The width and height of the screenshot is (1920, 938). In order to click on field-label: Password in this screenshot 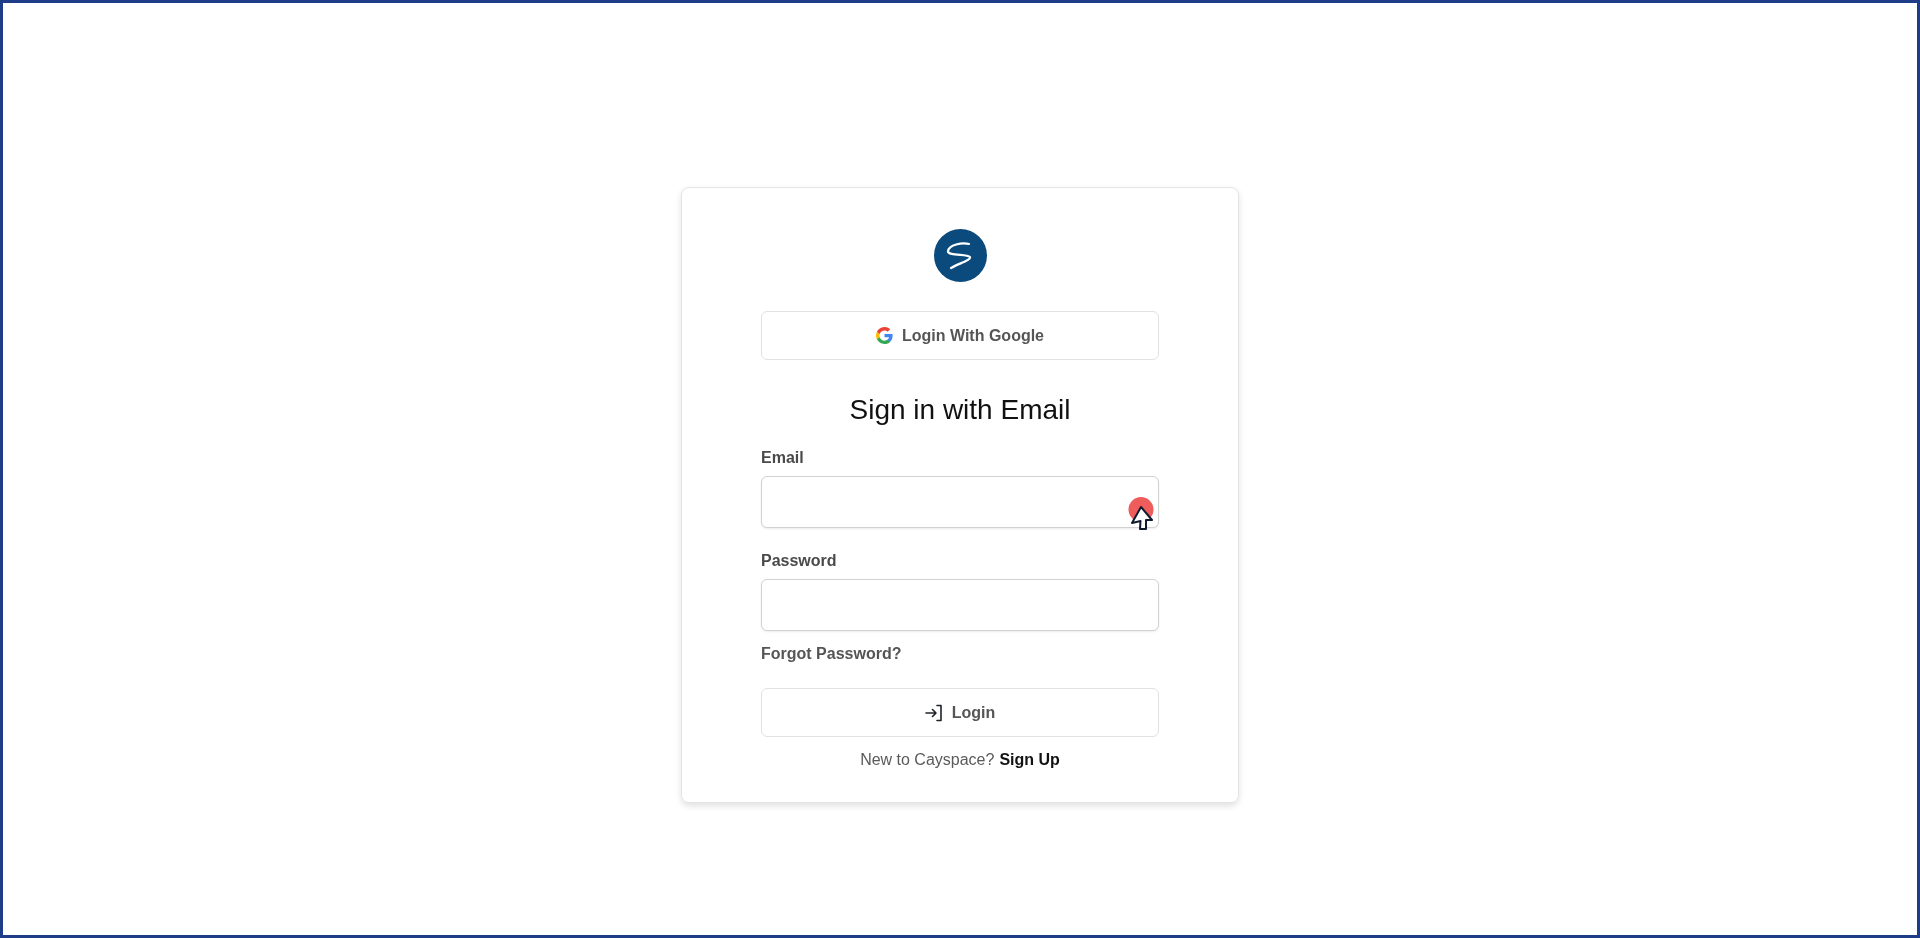, I will do `click(799, 561)`.